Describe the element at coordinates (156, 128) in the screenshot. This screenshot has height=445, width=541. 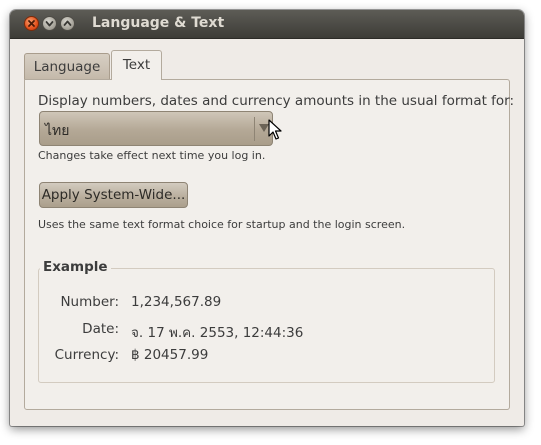
I see `format-select: ไทย` at that location.